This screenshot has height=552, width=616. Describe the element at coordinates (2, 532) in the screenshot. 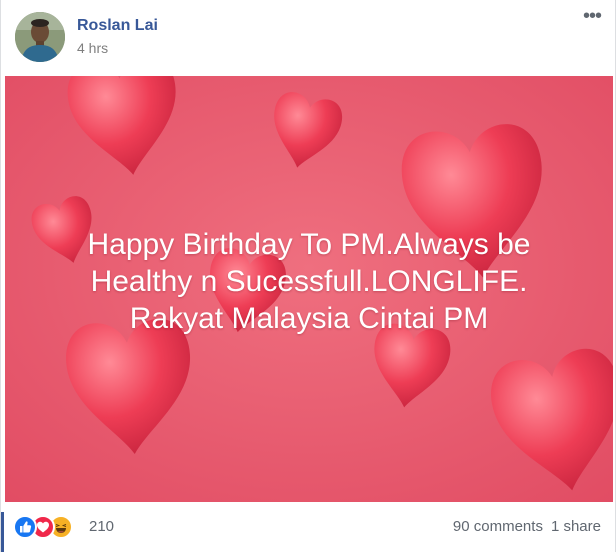

I see `focus-bar` at that location.